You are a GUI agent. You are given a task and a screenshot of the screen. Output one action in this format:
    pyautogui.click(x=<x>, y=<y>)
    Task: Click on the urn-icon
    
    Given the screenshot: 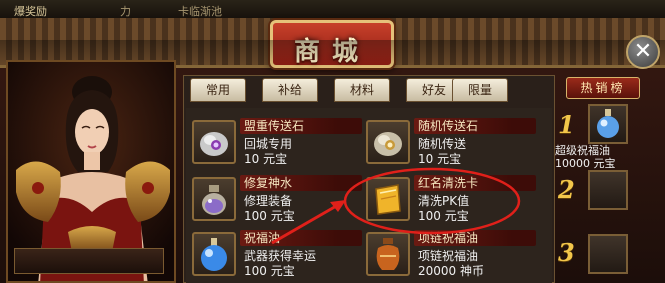 What is the action you would take?
    pyautogui.click(x=388, y=254)
    